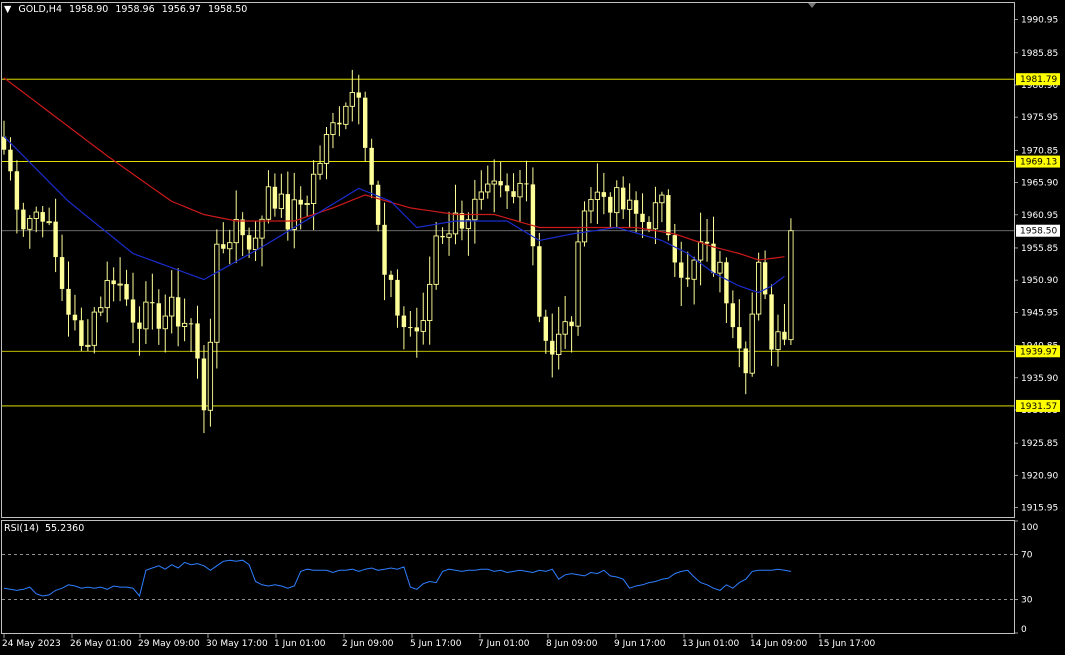  What do you see at coordinates (300, 644) in the screenshot?
I see `time-tick-label: 1 Jun 01:00` at bounding box center [300, 644].